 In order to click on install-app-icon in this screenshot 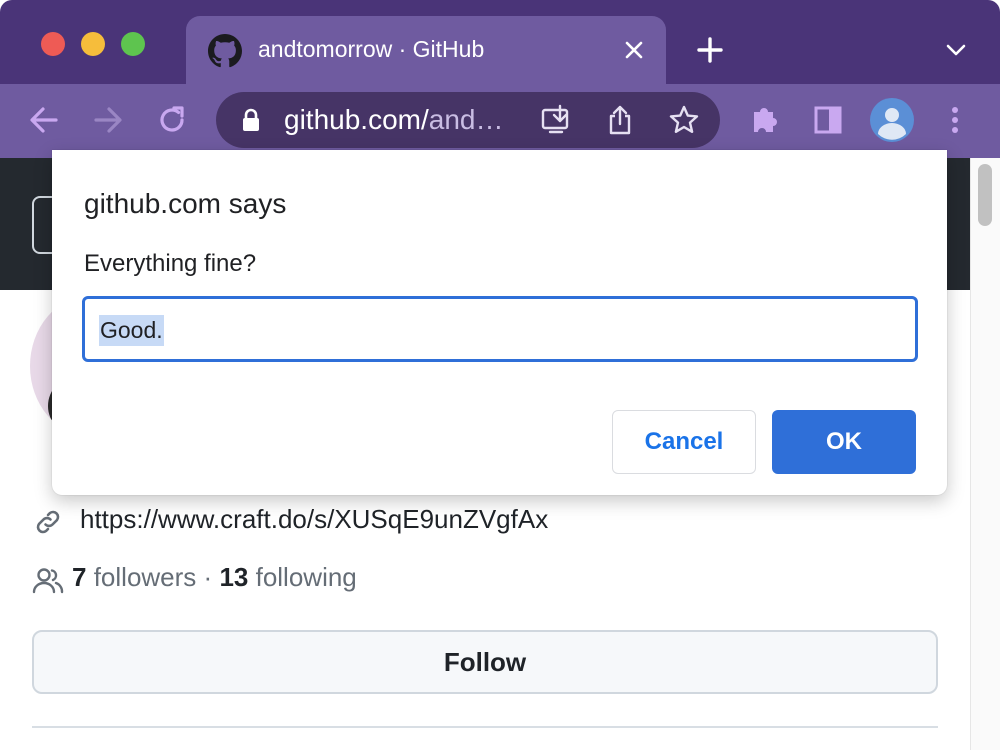, I will do `click(556, 120)`.